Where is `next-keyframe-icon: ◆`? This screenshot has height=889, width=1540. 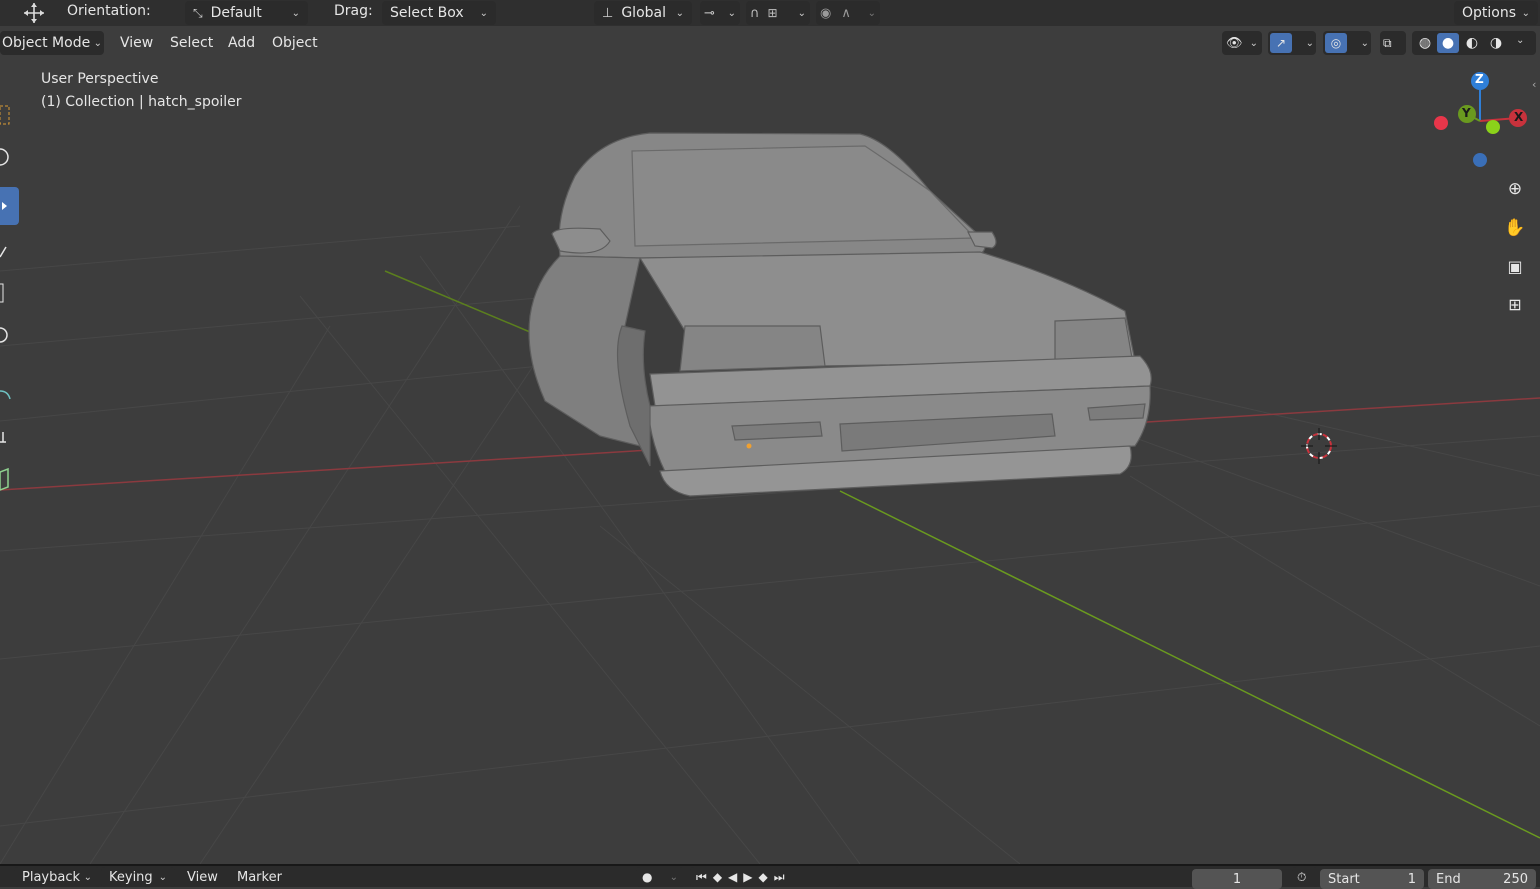
next-keyframe-icon: ◆ is located at coordinates (766, 877).